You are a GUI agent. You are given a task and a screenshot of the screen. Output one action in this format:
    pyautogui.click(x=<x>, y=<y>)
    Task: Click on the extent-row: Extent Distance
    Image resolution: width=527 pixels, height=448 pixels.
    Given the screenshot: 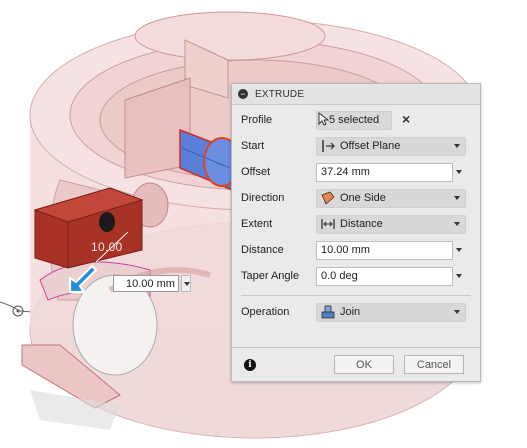 What is the action you would take?
    pyautogui.click(x=356, y=224)
    